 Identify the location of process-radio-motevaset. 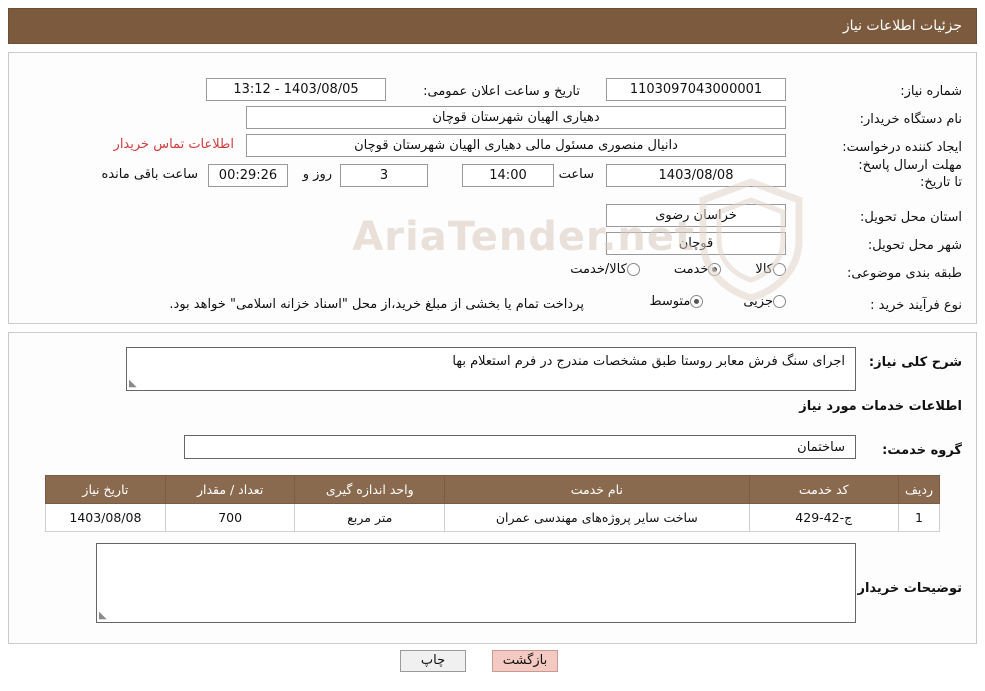
(697, 301).